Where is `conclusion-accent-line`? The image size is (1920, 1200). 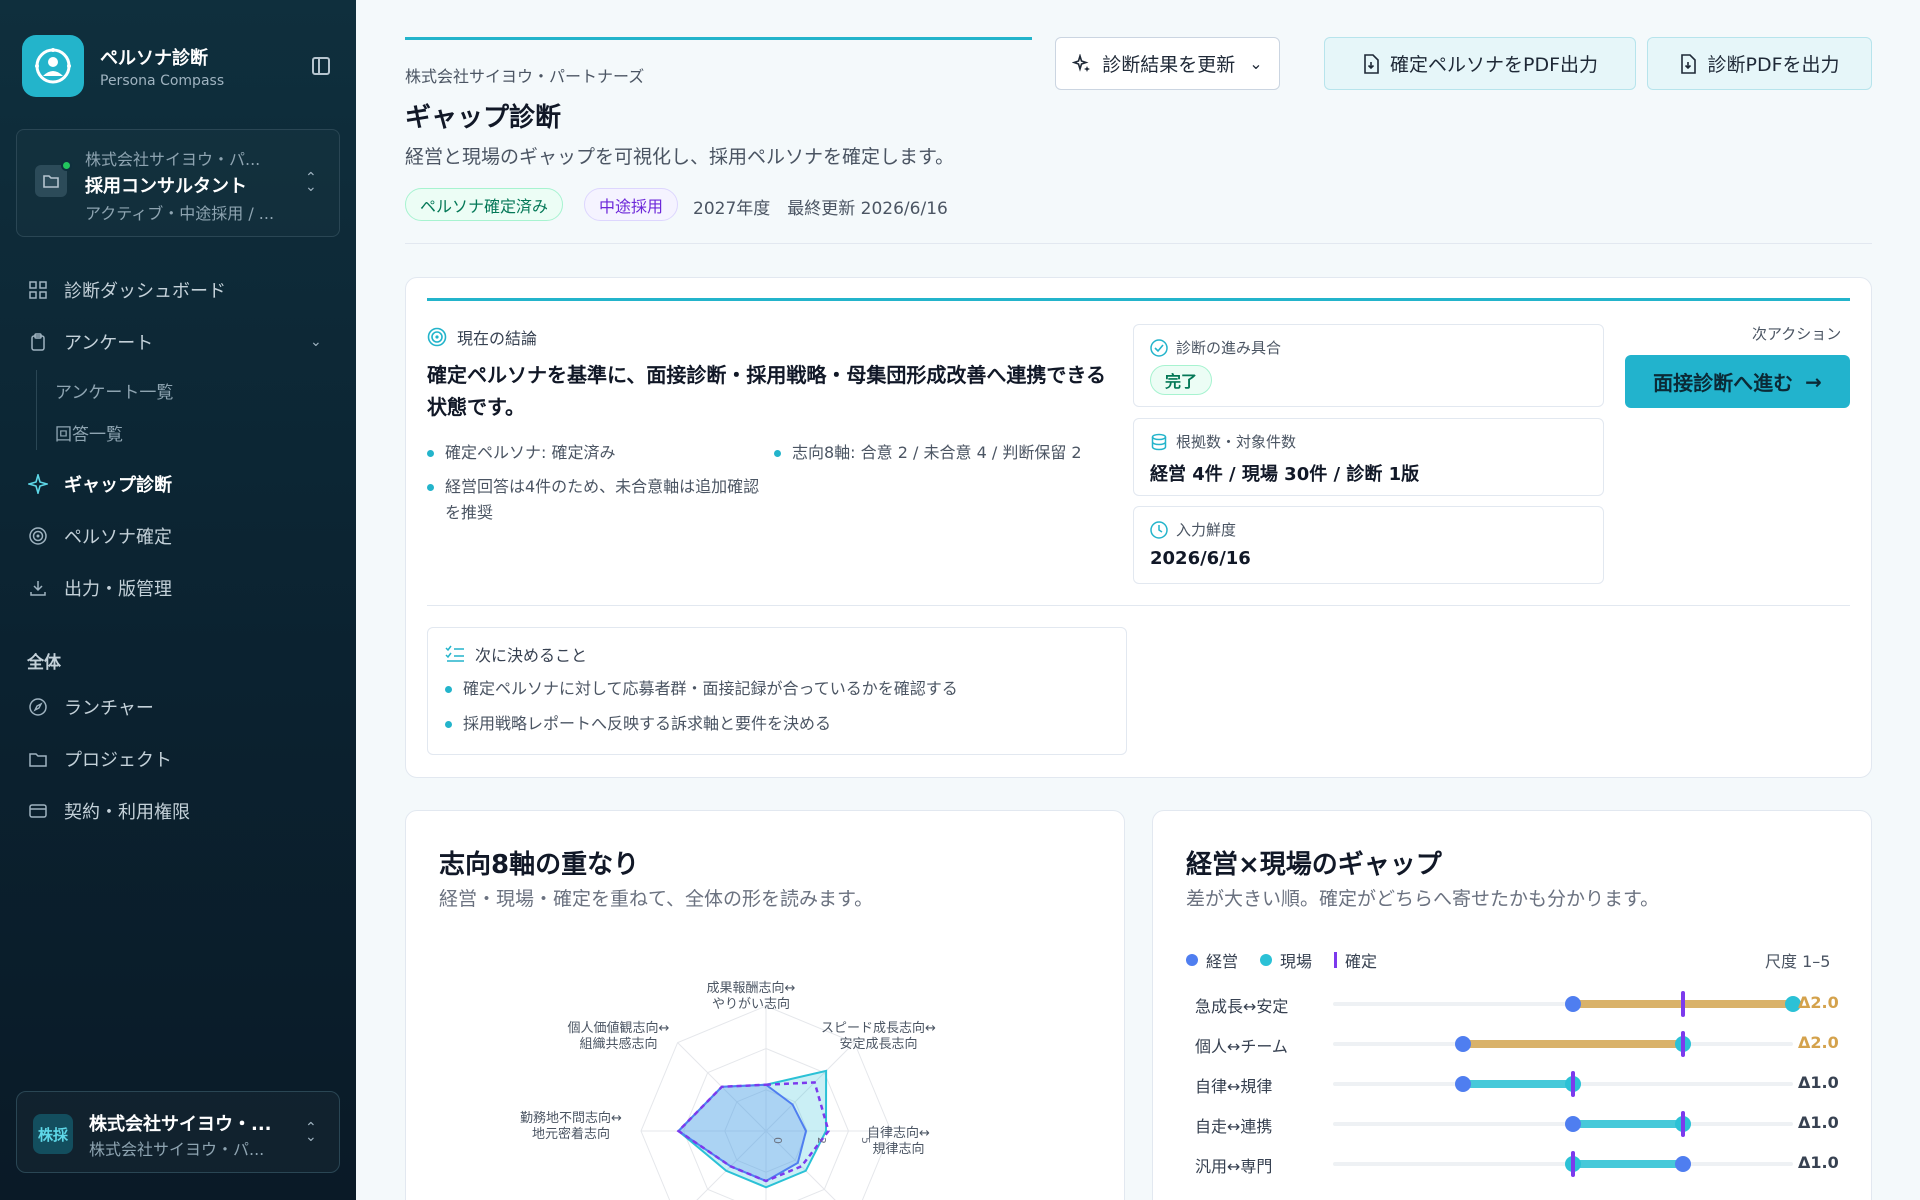
conclusion-accent-line is located at coordinates (1138, 299).